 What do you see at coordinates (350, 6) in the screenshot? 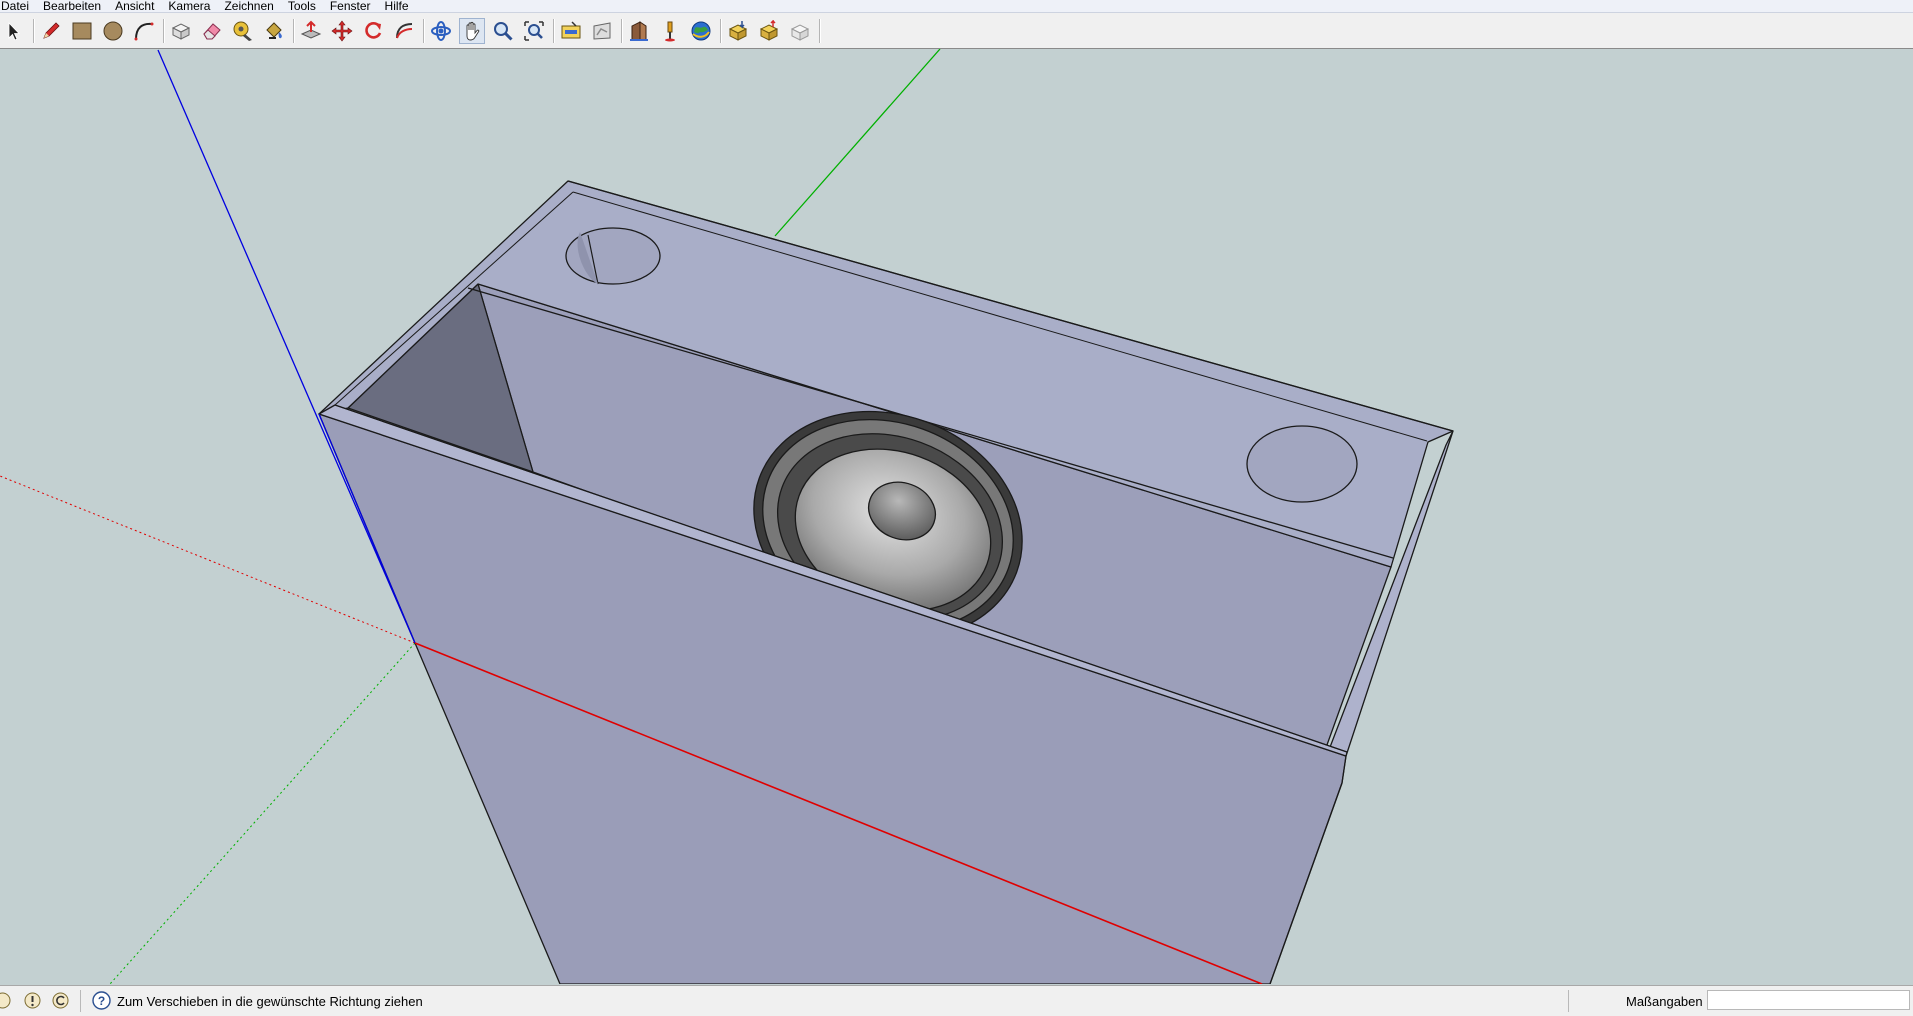
I see `menu-window: Fenster` at bounding box center [350, 6].